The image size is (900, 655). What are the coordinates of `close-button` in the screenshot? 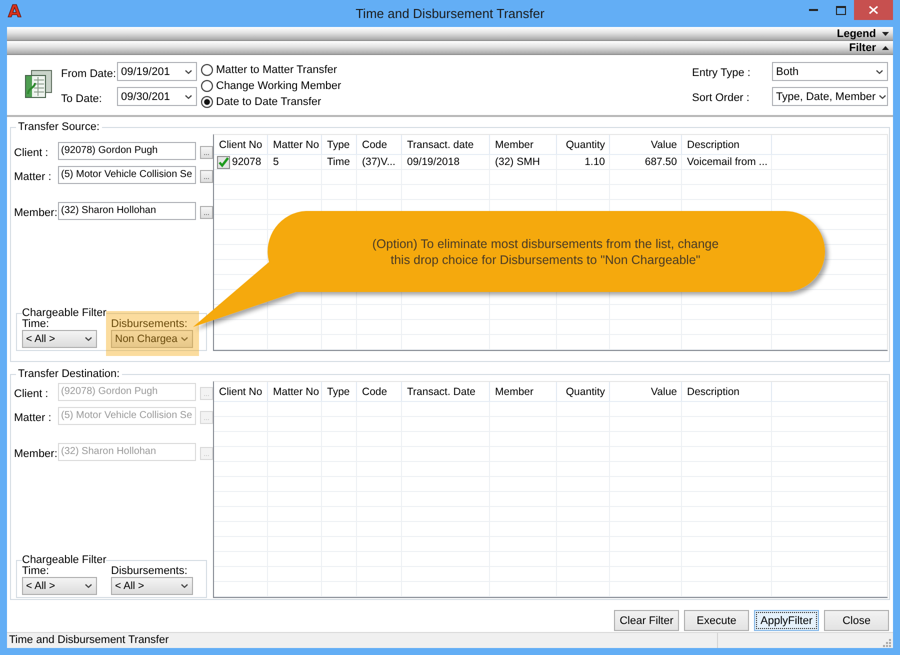 It's located at (873, 10).